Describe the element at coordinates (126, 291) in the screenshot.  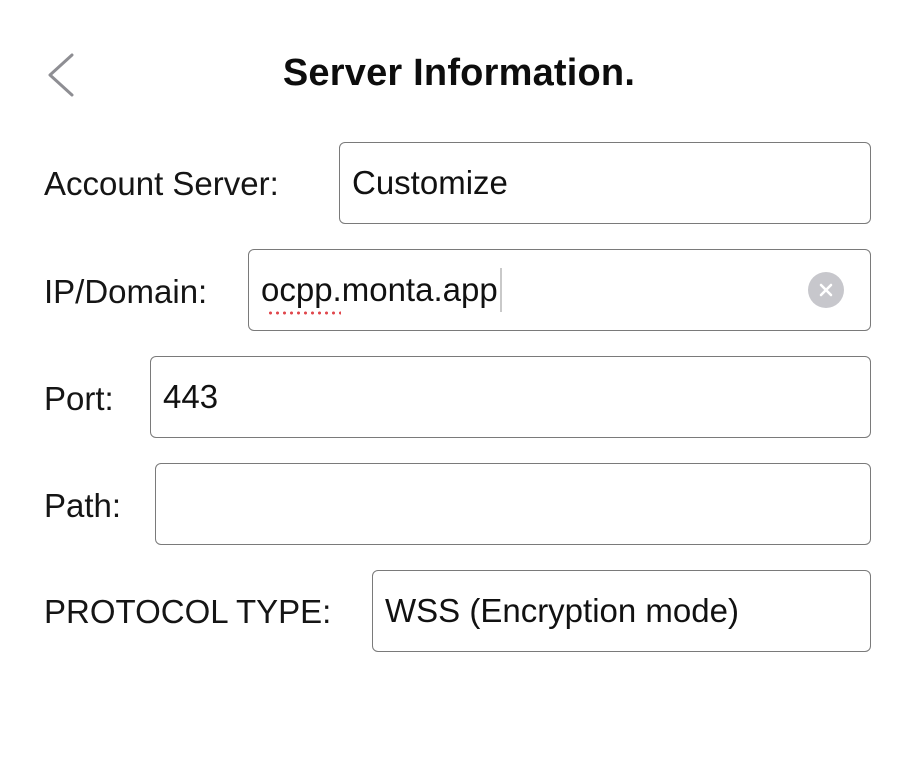
I see `ip-domain-label: IP/Domain:` at that location.